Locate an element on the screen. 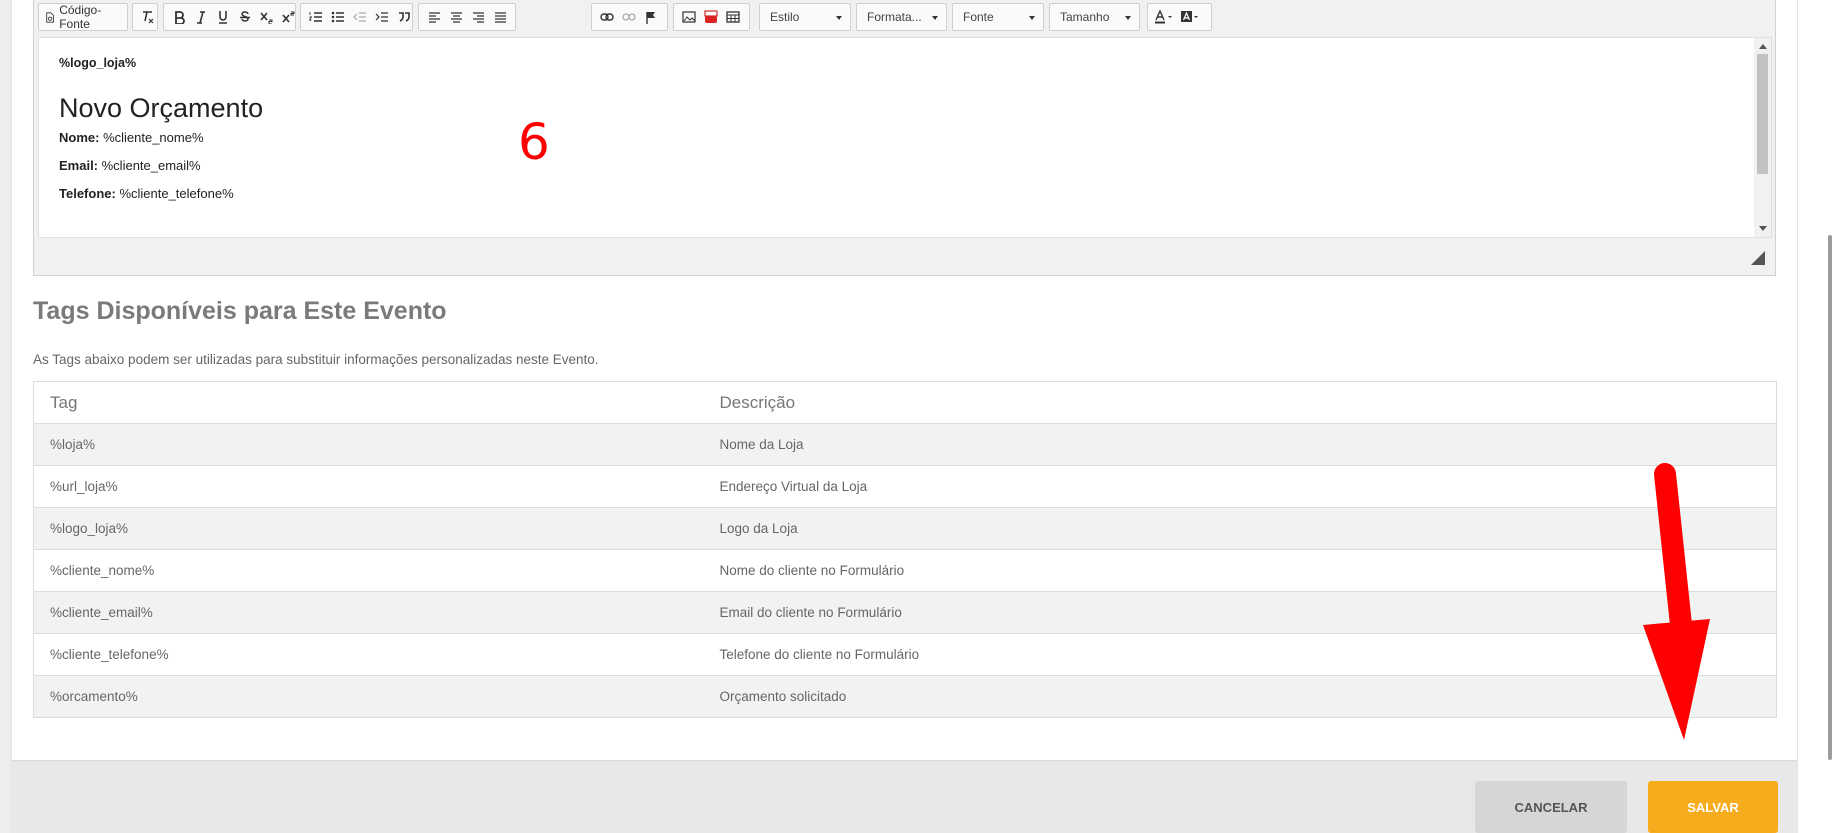  table-row: %url_loja% Endereço Virtual da Loja is located at coordinates (905, 486).